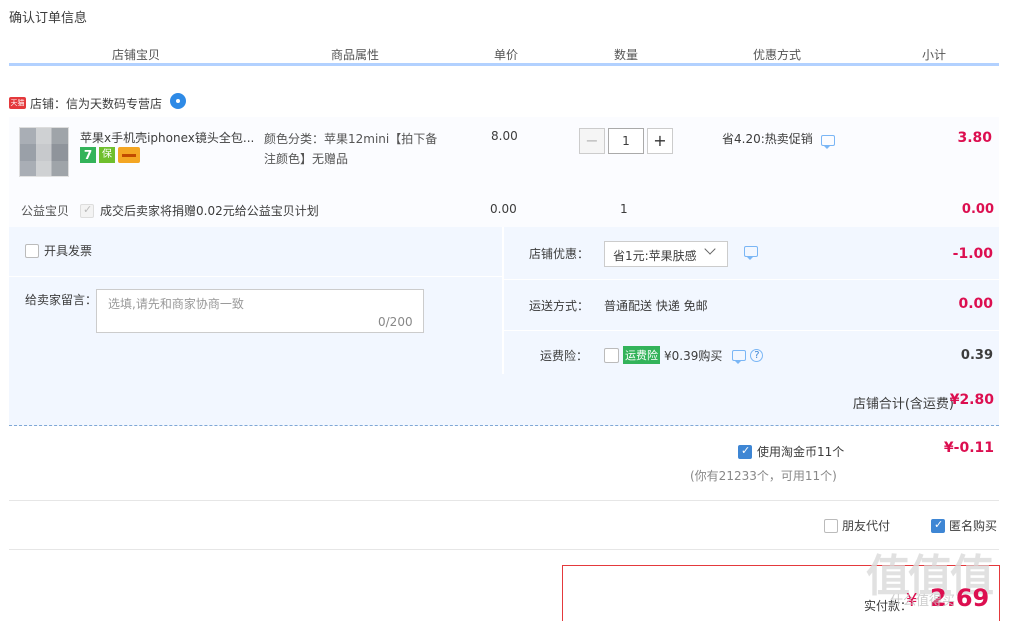 The width and height of the screenshot is (1016, 621). I want to click on col-header-attributes: 商品属性, so click(354, 55).